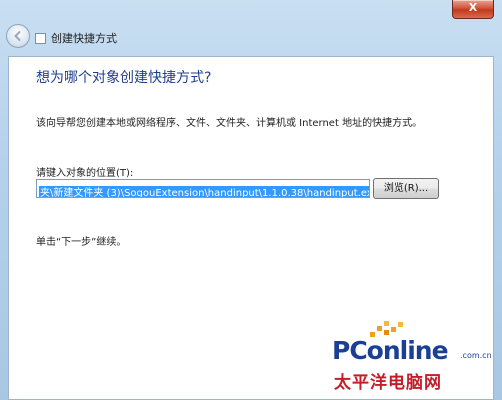  I want to click on watermark-logo: PConline .com.cn 太平洋电脑网, so click(412, 357).